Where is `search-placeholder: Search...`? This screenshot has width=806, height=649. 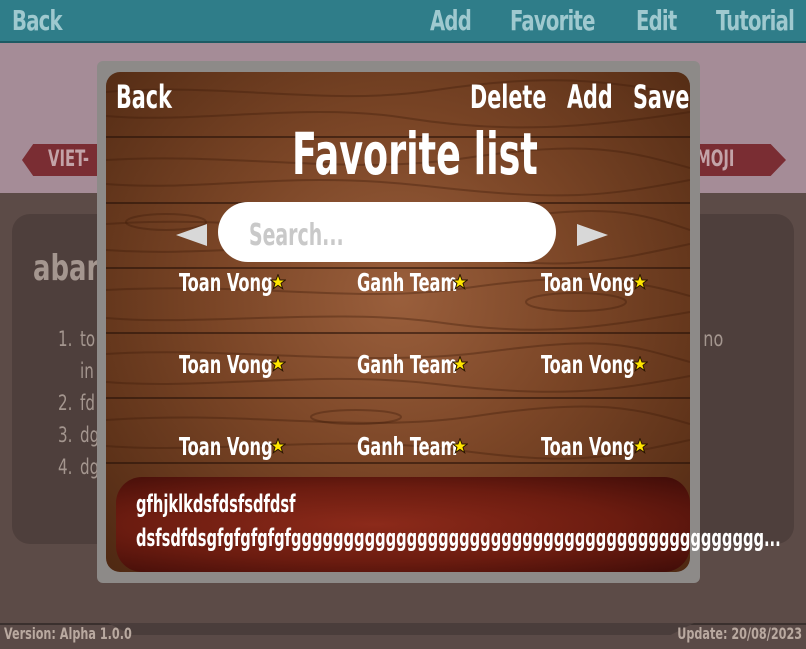 search-placeholder: Search... is located at coordinates (296, 235).